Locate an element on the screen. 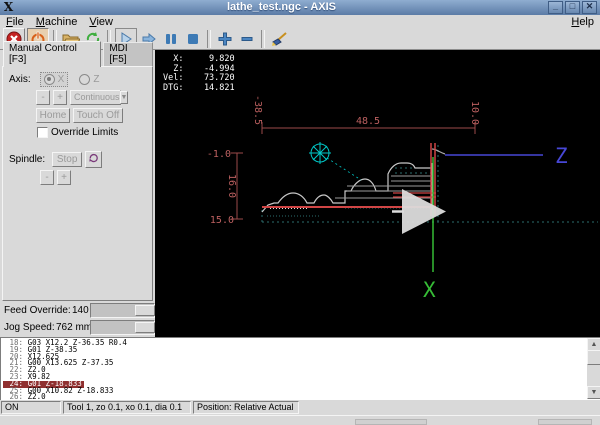  minimize-button: _ is located at coordinates (555, 7).